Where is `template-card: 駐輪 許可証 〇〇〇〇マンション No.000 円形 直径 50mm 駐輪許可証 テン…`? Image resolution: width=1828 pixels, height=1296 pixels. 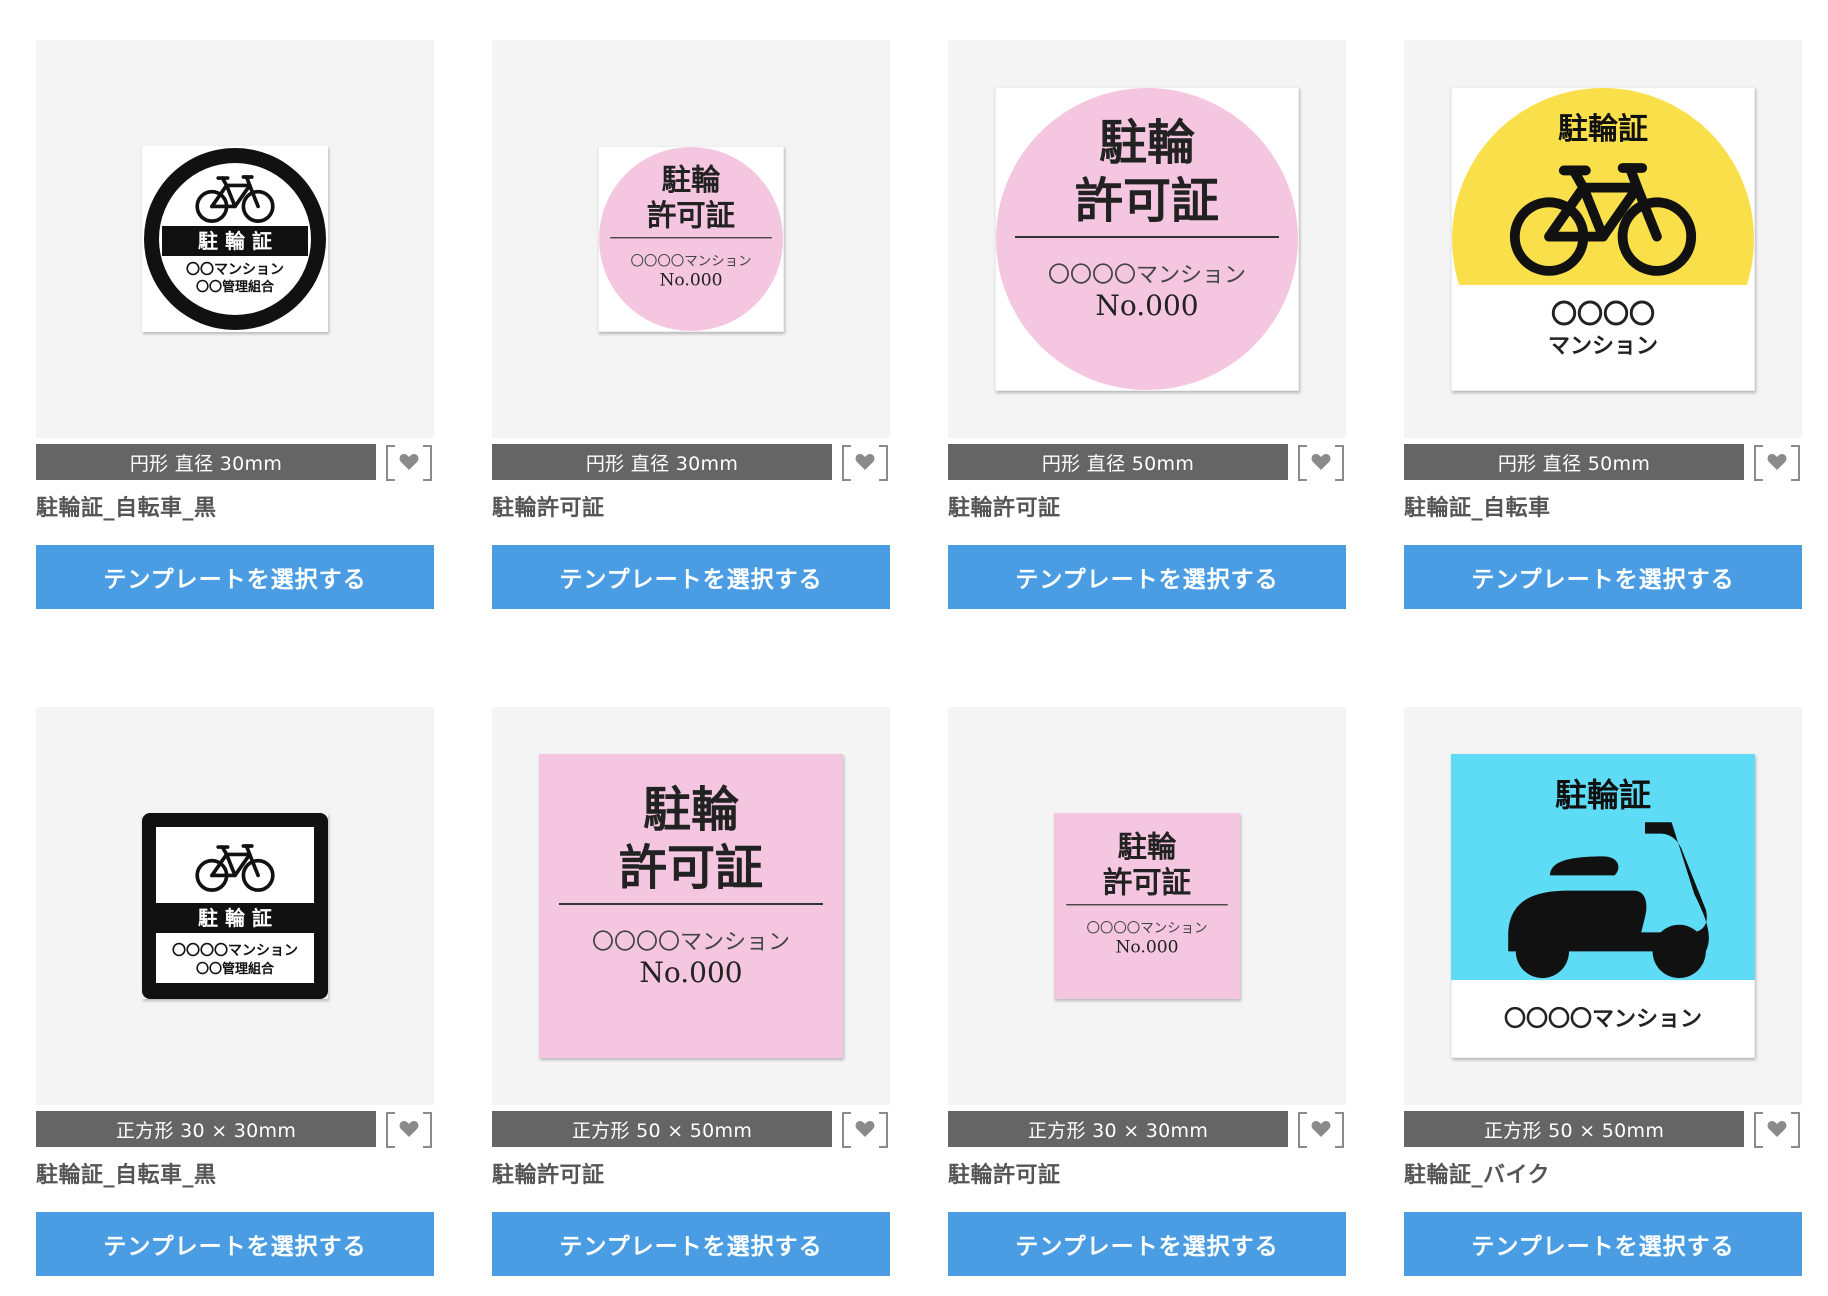
template-card: 駐輪 許可証 〇〇〇〇マンション No.000 円形 直径 50mm 駐輪許可証 テン… is located at coordinates (1147, 324).